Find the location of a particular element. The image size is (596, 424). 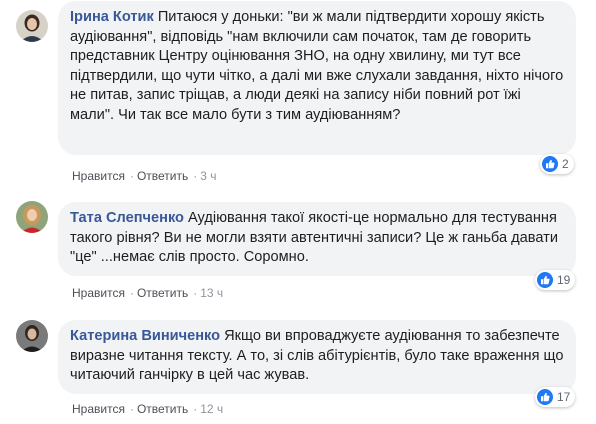

reaction-count: 17 is located at coordinates (564, 397).